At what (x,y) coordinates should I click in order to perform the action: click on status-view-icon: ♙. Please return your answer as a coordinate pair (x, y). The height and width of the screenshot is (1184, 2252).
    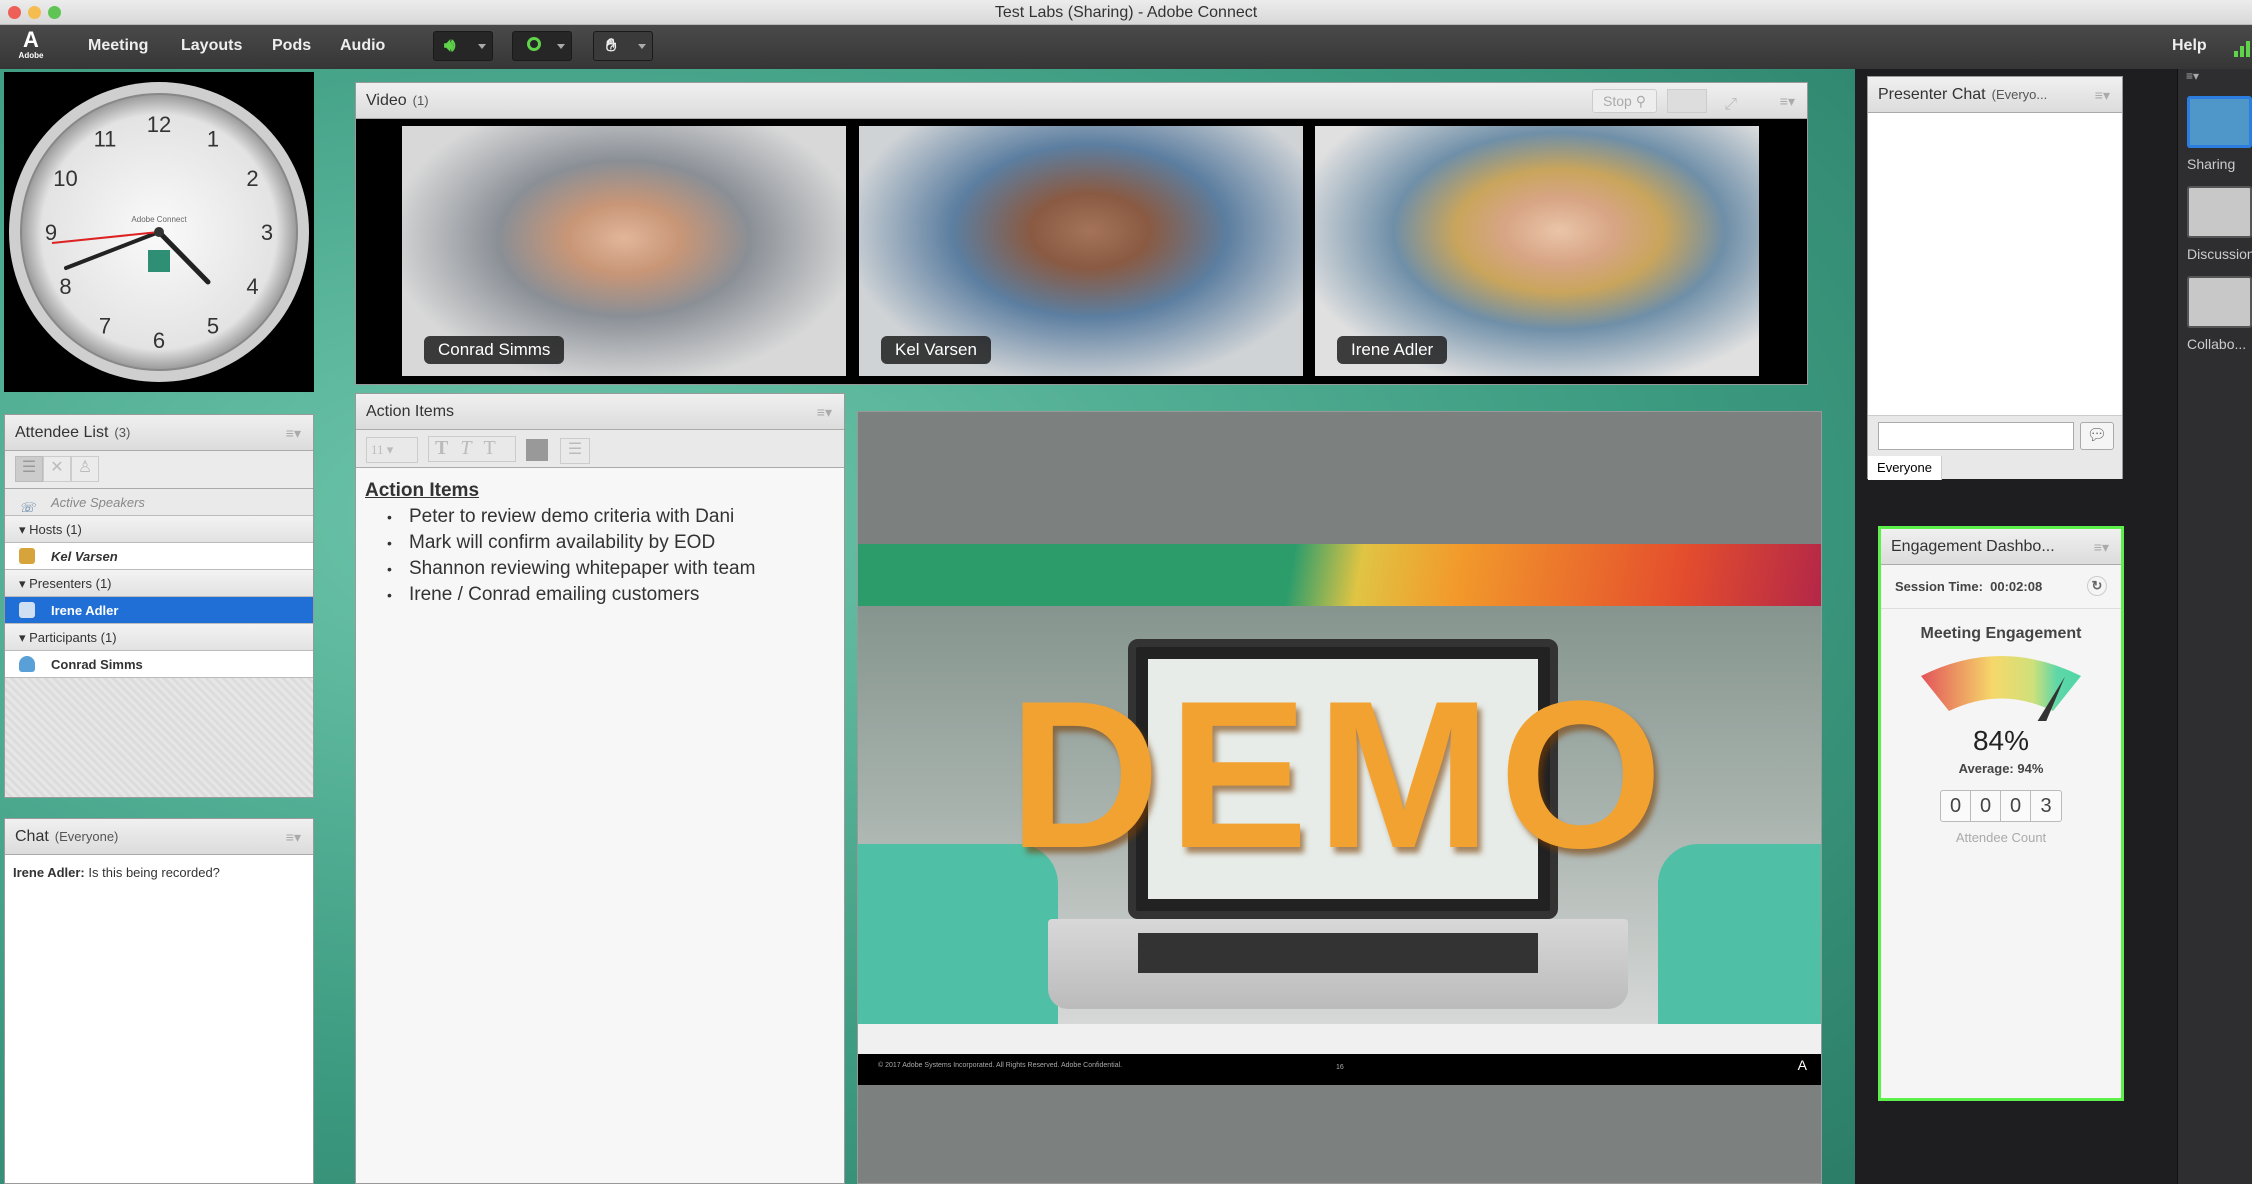
    Looking at the image, I should click on (85, 469).